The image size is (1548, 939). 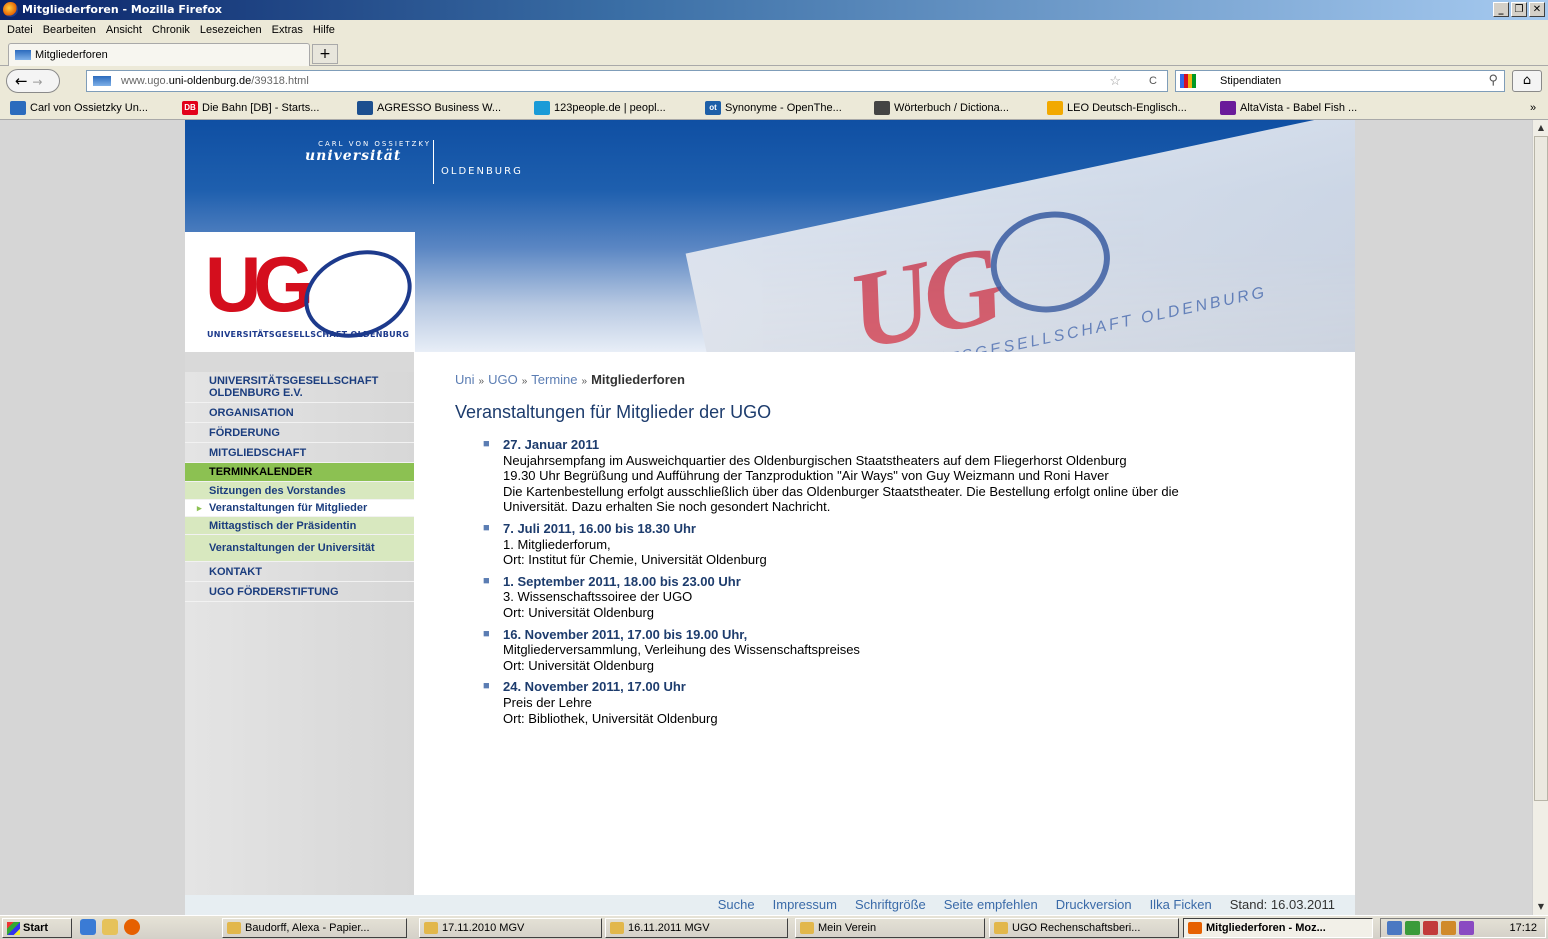 I want to click on vertical-scrollbar: ▲ ▼, so click(x=1540, y=517).